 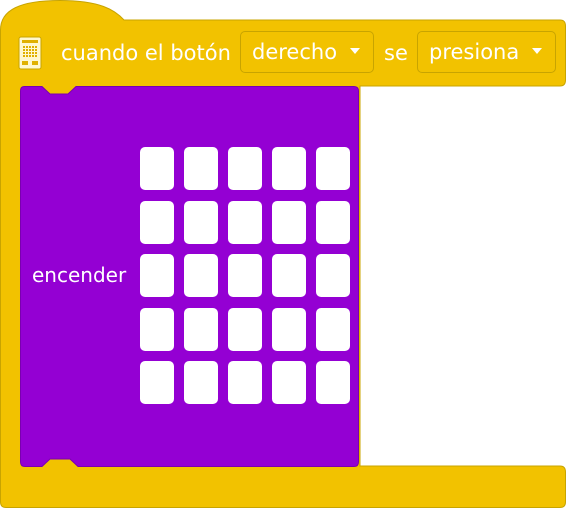 I want to click on led-cell-r2-c4, so click(x=289, y=222).